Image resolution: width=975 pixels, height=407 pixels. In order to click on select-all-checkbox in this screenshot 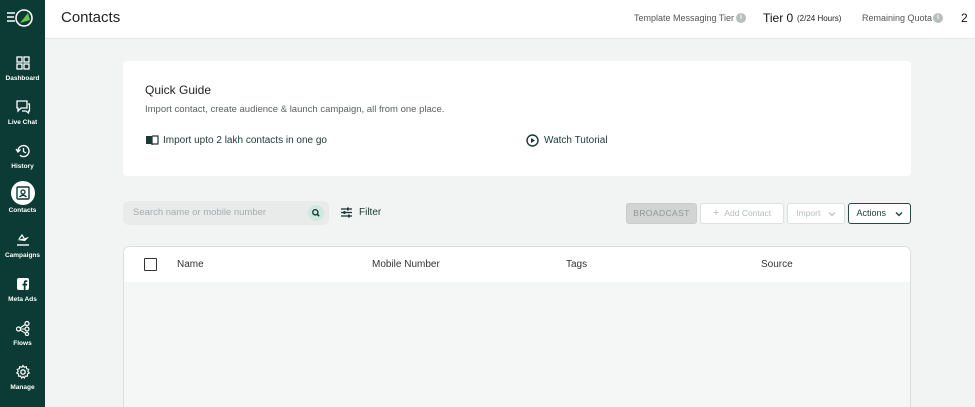, I will do `click(150, 264)`.